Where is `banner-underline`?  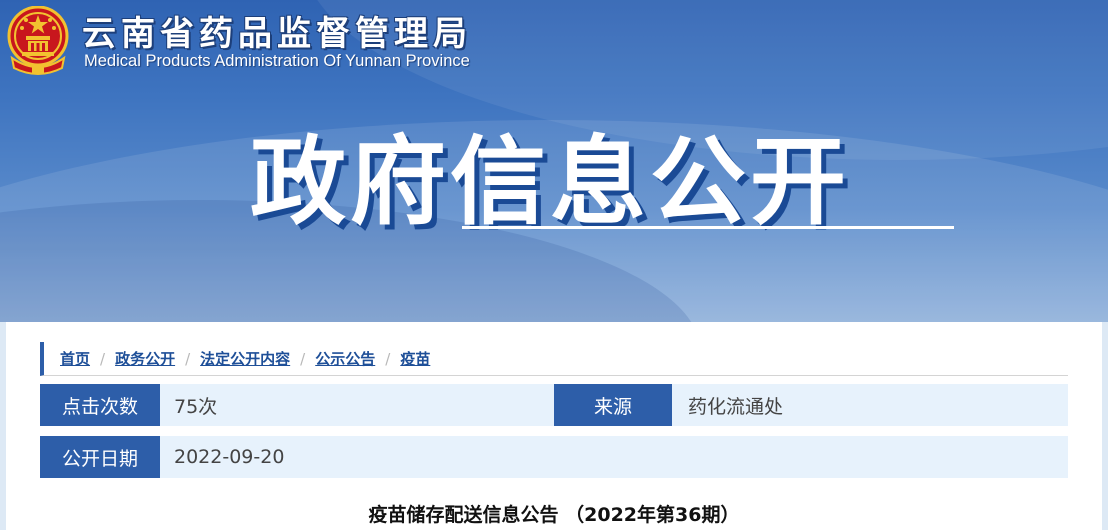 banner-underline is located at coordinates (708, 227).